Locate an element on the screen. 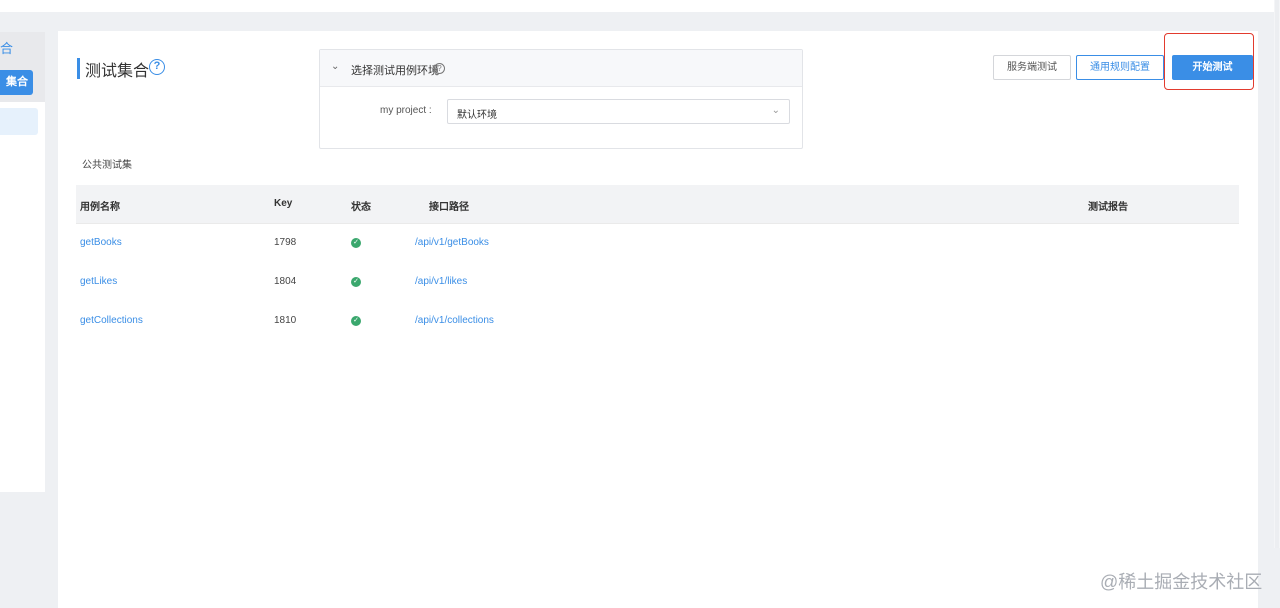 The image size is (1280, 608). case-key: 1798 is located at coordinates (285, 242).